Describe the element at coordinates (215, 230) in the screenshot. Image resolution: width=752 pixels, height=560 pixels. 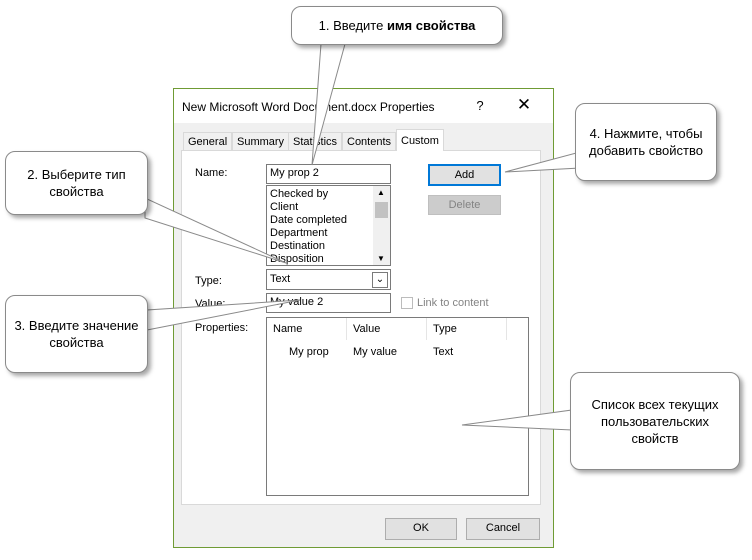
I see `callout-2-pointer` at that location.